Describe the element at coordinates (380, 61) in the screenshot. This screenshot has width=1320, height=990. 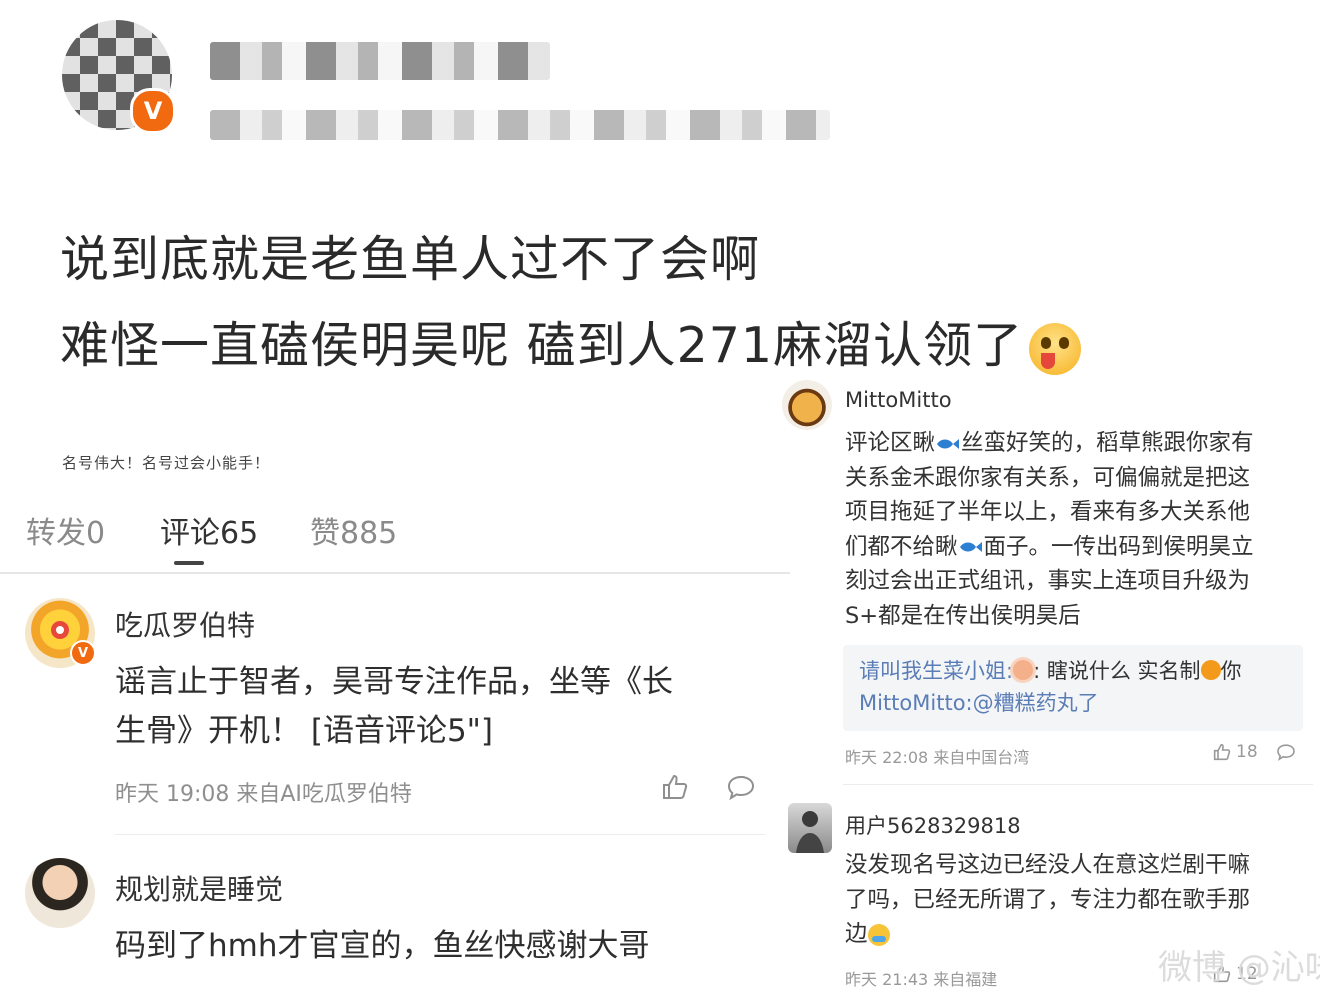
I see `author-name-blurred` at that location.